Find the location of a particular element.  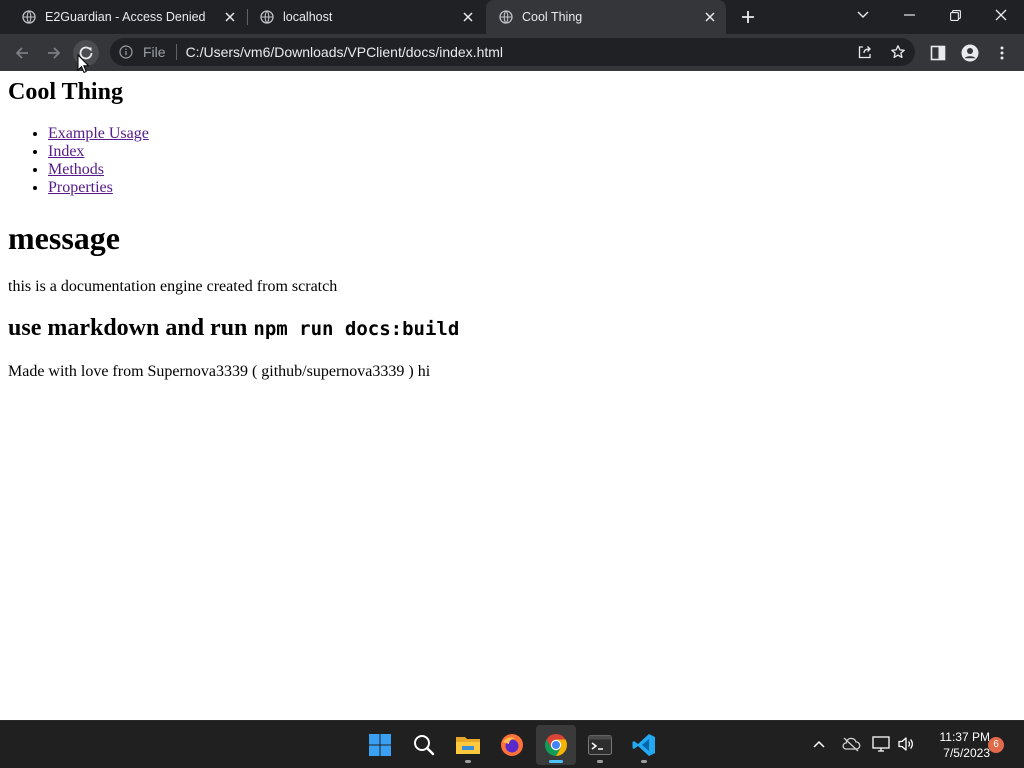

chevron-up-icon is located at coordinates (819, 744).